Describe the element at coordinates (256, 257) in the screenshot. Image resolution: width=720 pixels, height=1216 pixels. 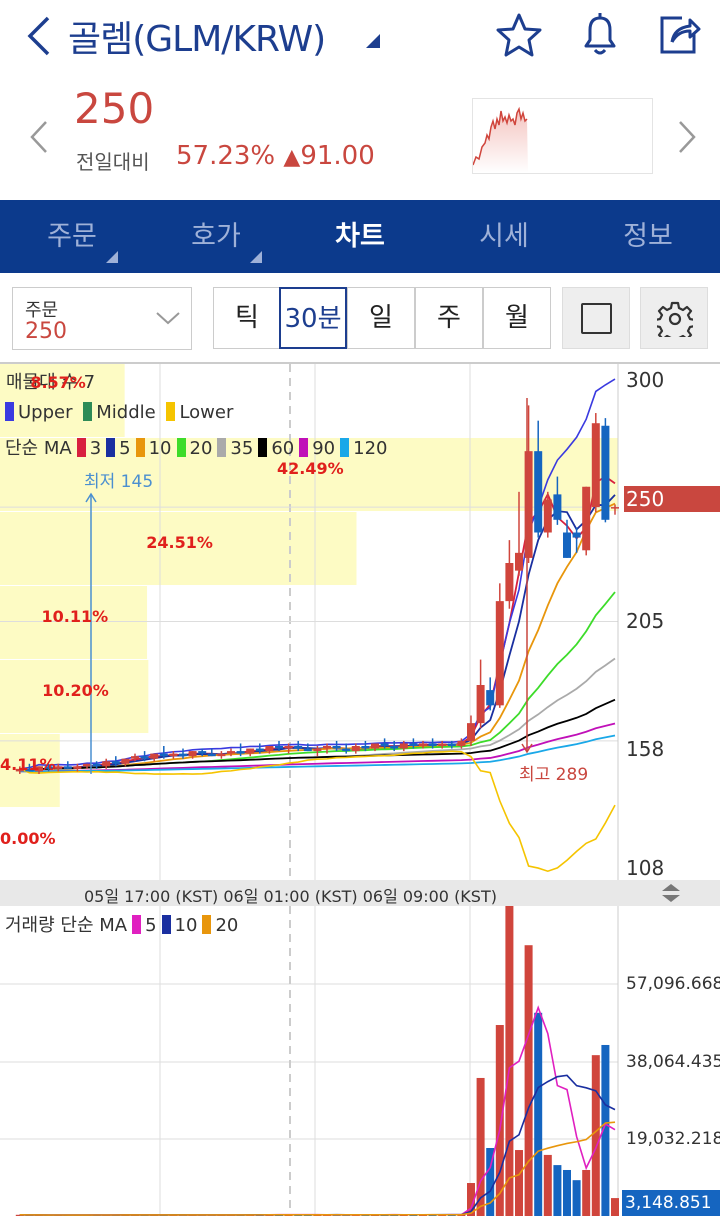
I see `dropdown-triangle-icon` at that location.